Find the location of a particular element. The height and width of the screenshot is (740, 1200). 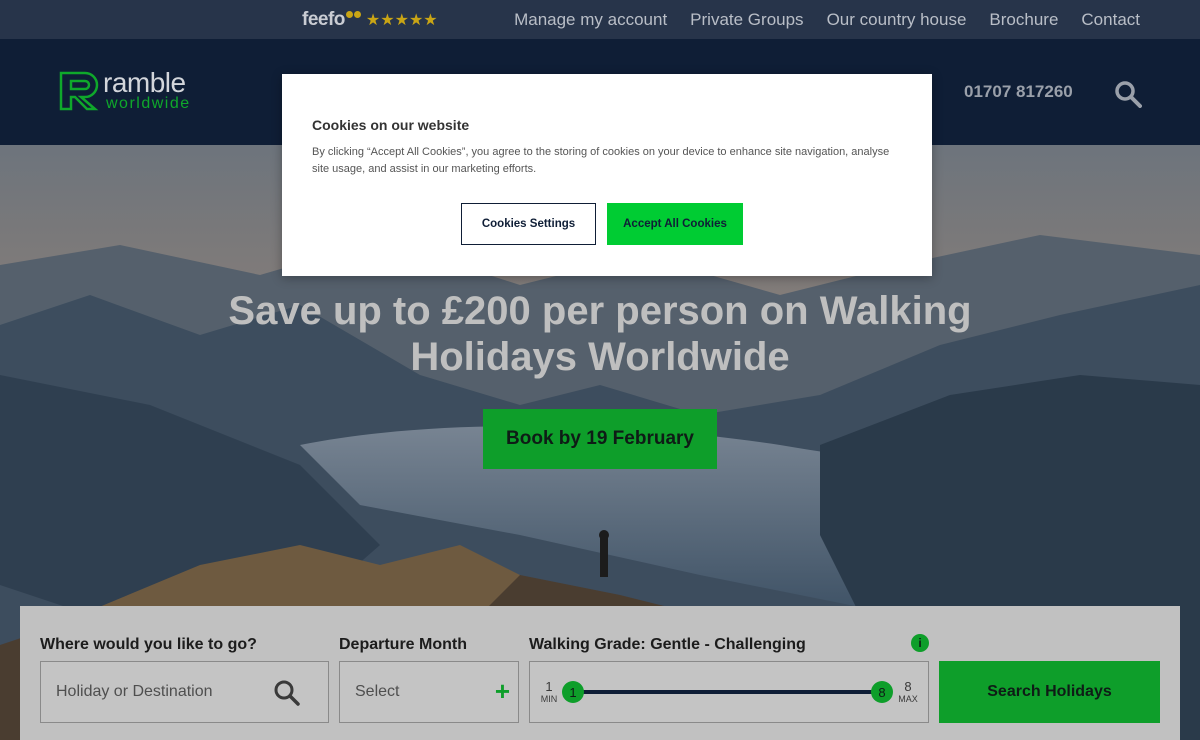

feefo-rating: feefo ★★★★★ is located at coordinates (370, 20).